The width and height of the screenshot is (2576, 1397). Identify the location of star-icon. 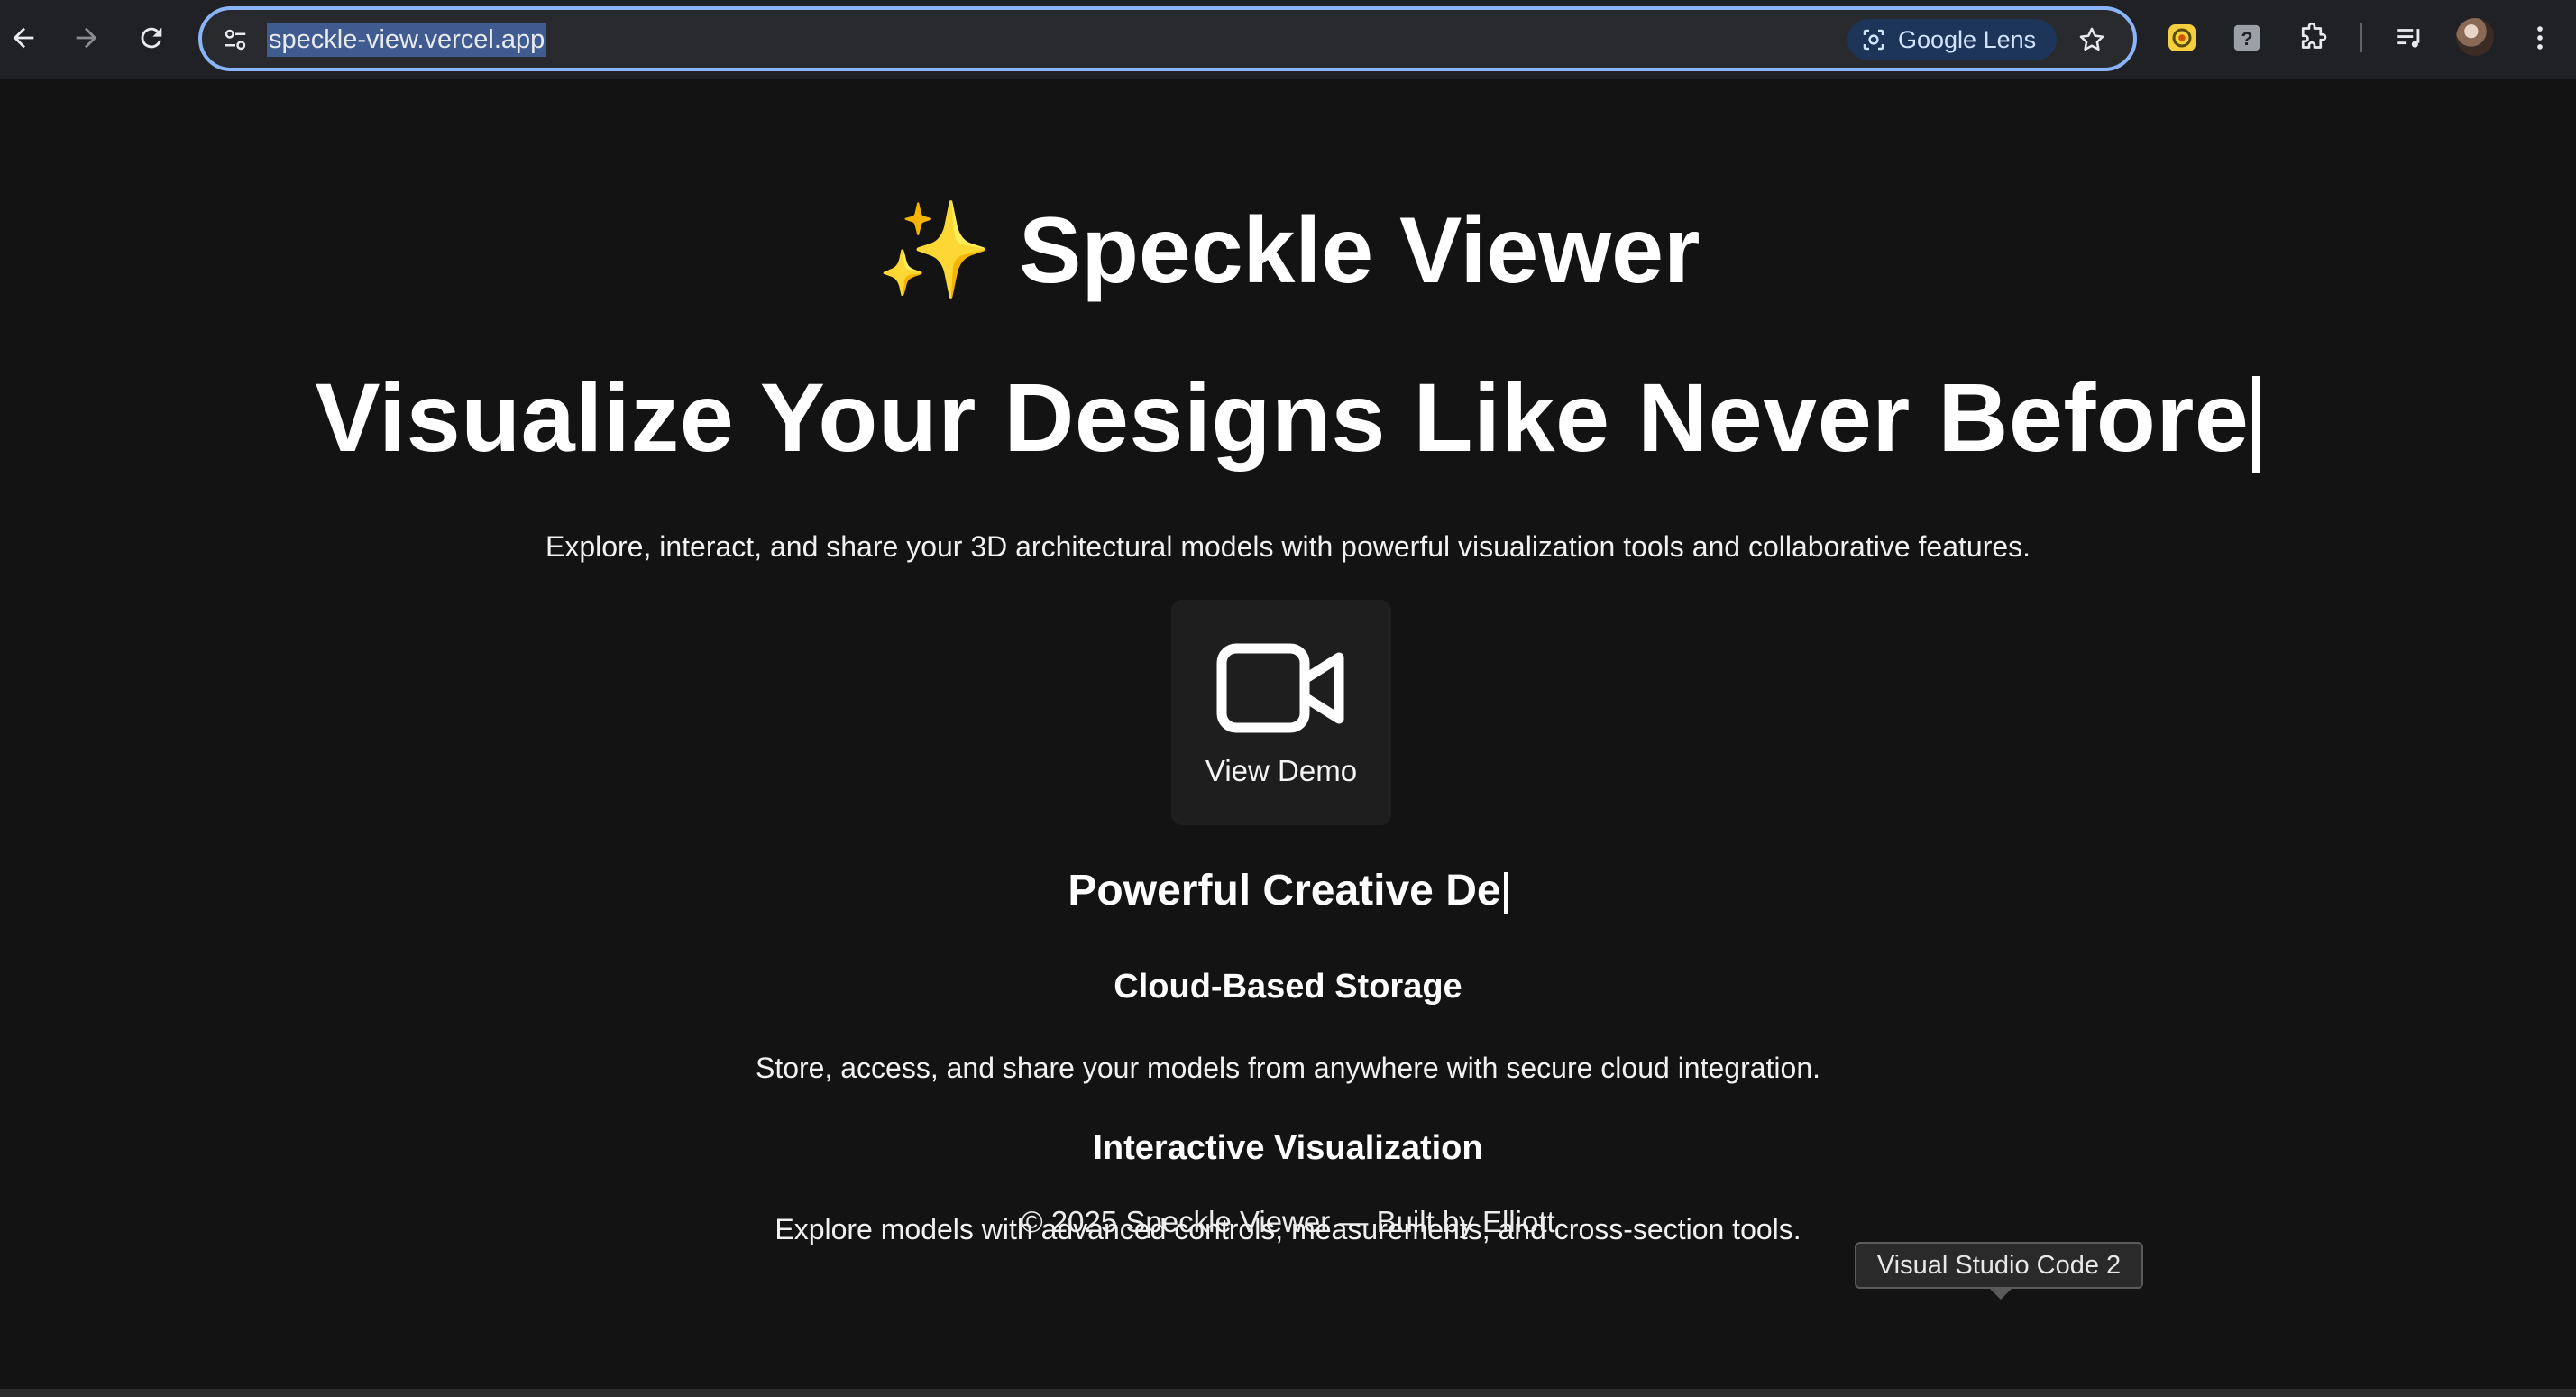
(2091, 39).